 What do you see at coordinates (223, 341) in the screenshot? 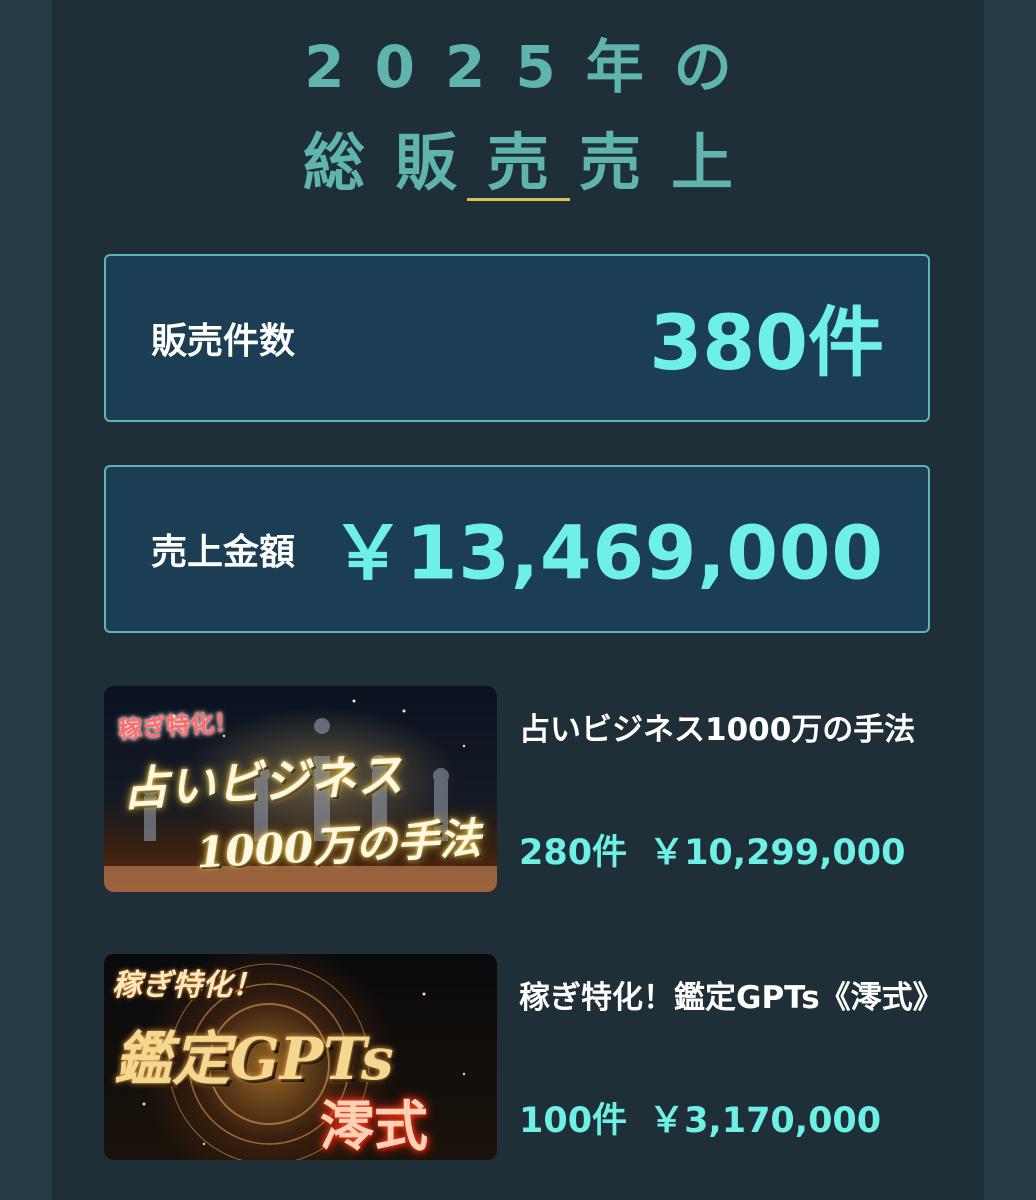
I see `sales-count-label: 販売件数` at bounding box center [223, 341].